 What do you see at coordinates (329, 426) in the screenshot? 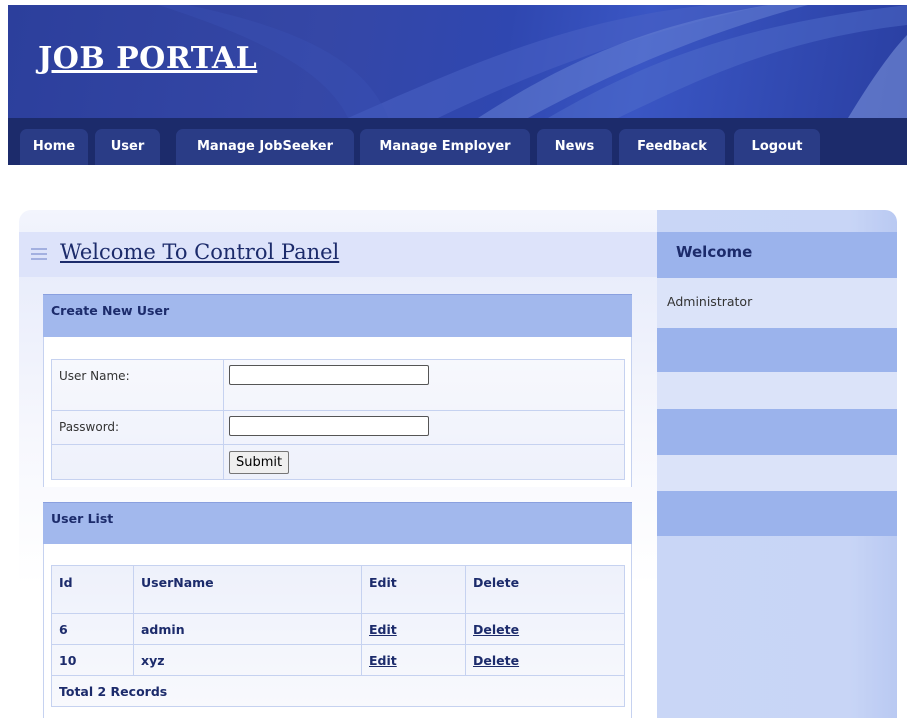
I see `password-input` at bounding box center [329, 426].